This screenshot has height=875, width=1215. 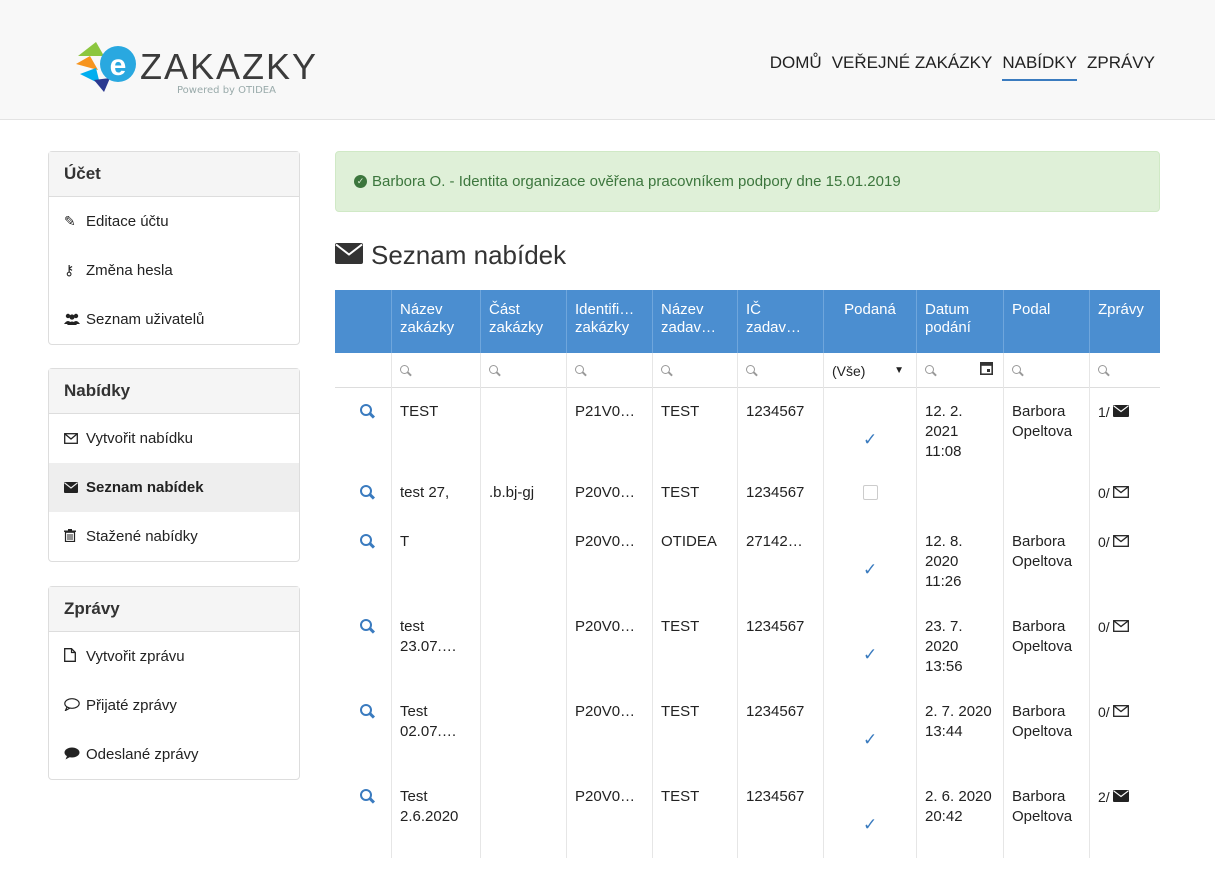 I want to click on filter-podana-select: (Vše) ▼, so click(x=869, y=370).